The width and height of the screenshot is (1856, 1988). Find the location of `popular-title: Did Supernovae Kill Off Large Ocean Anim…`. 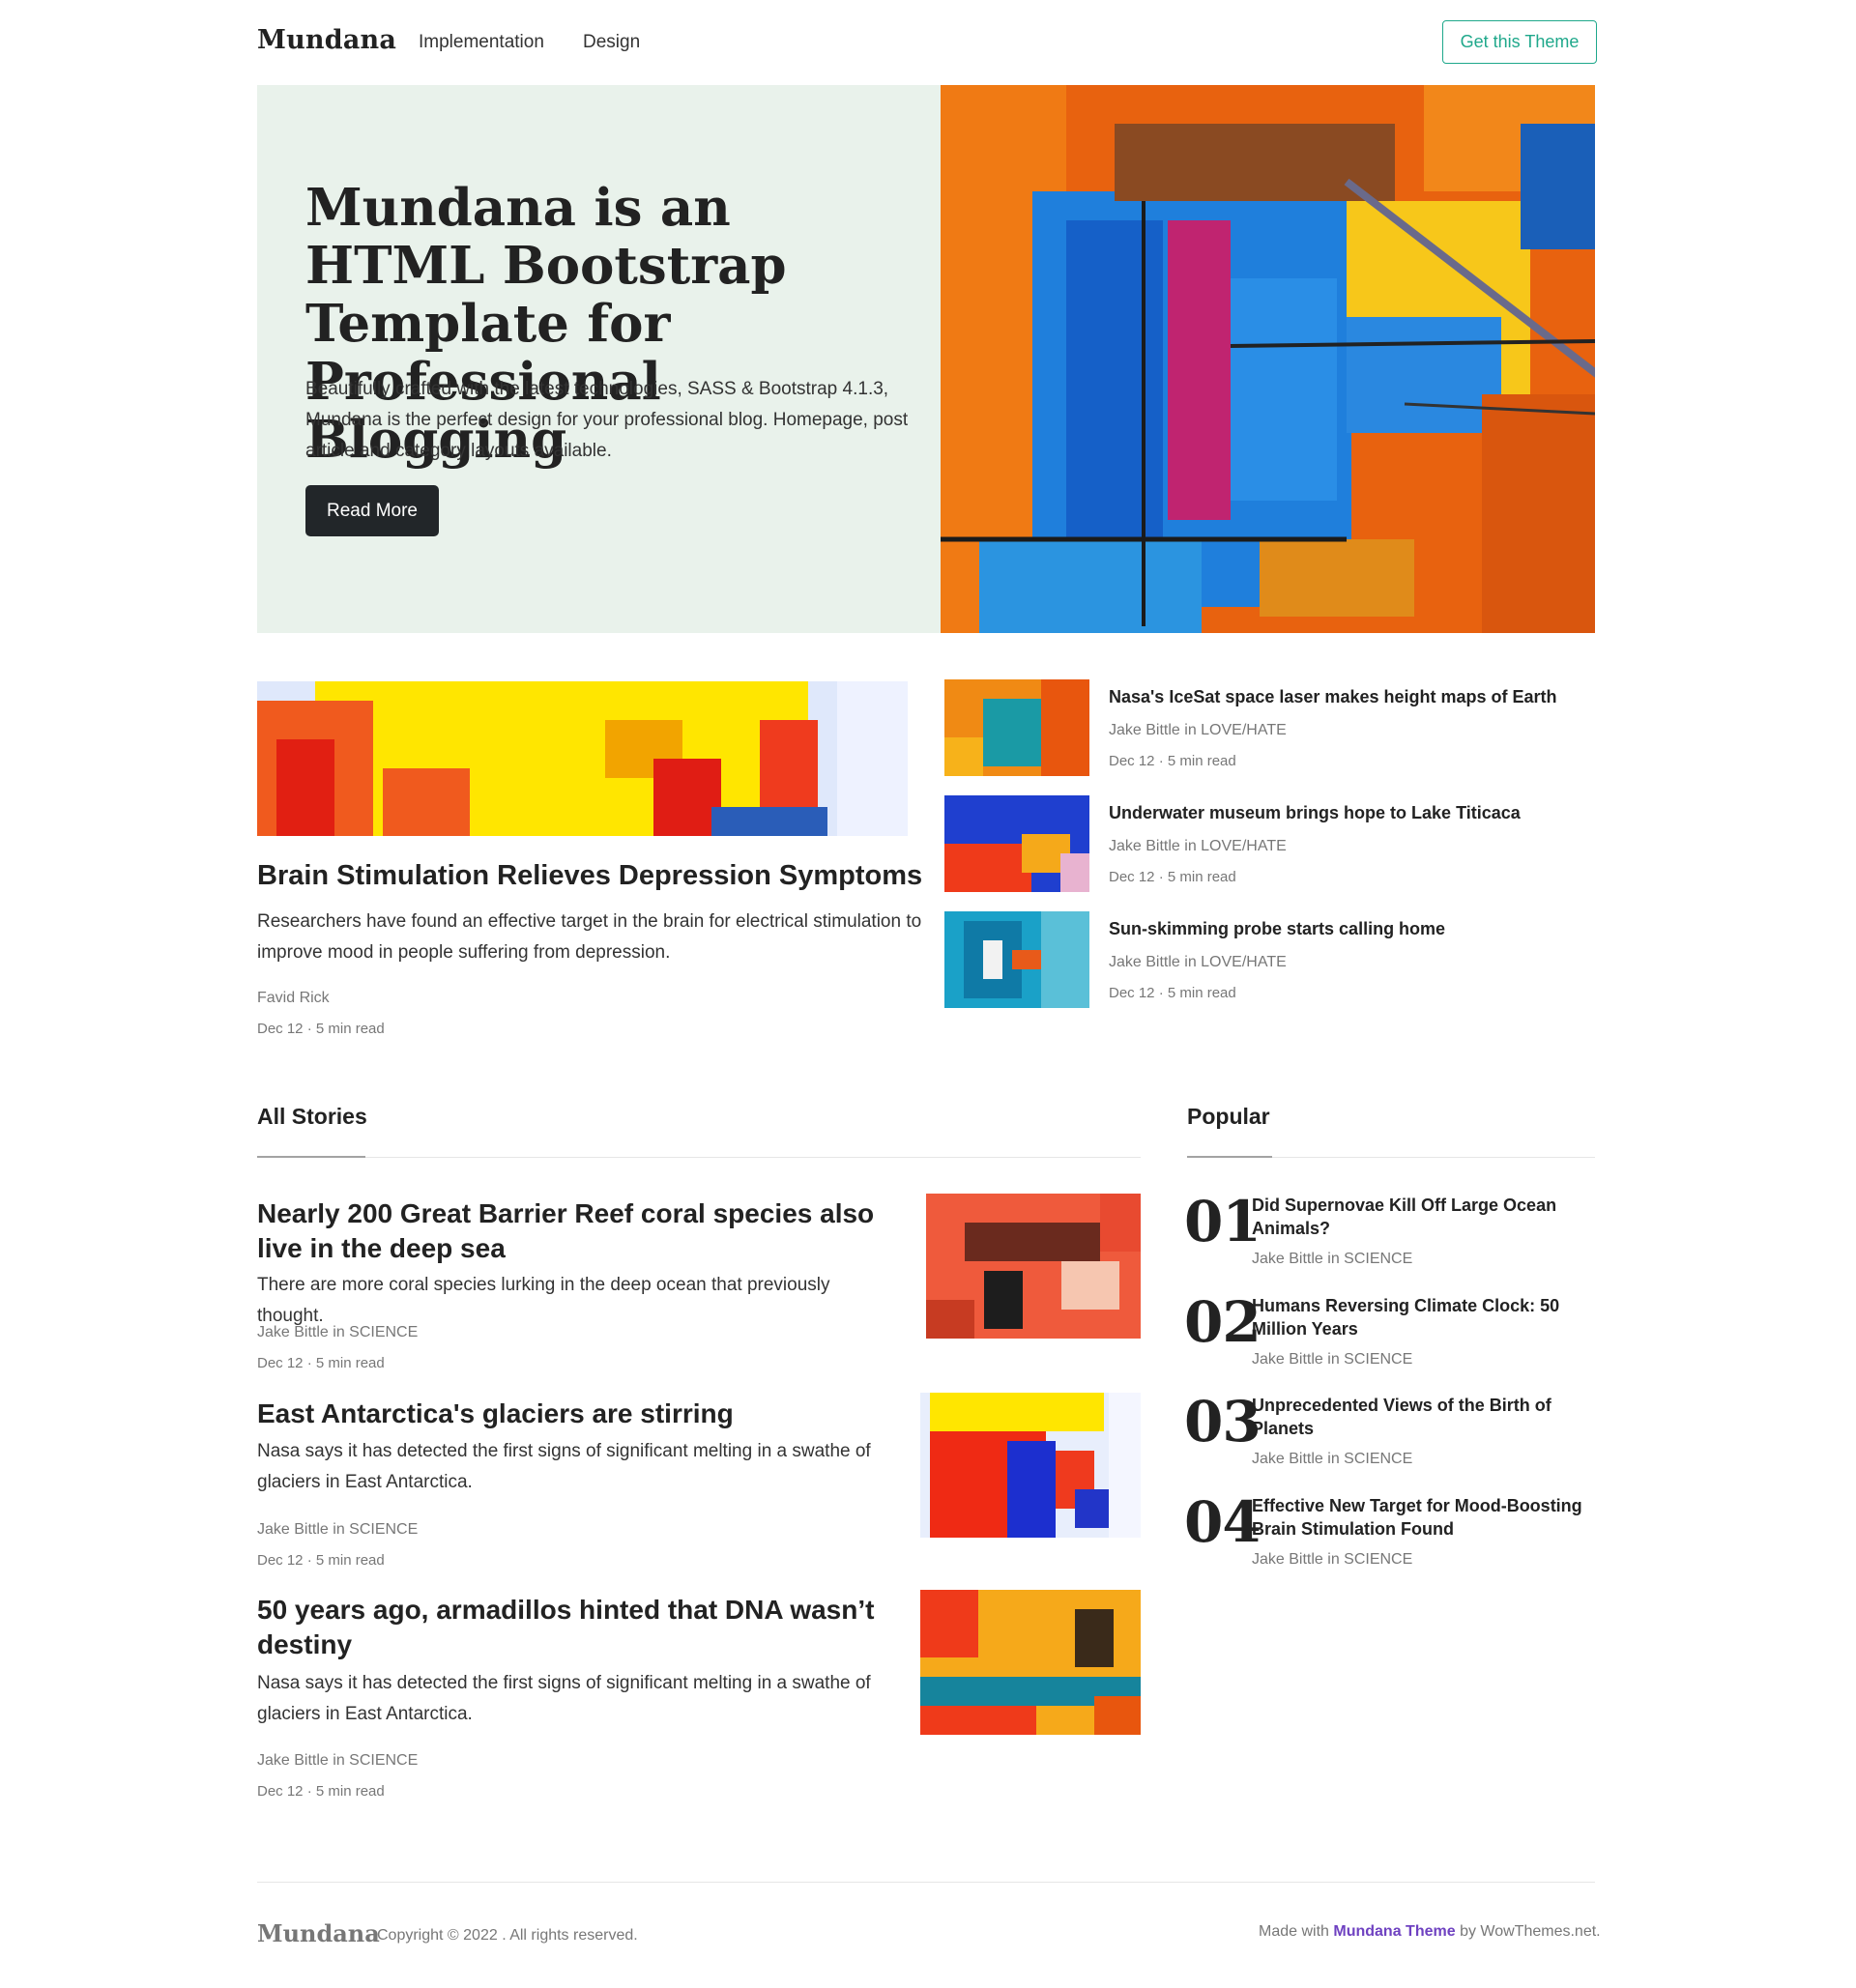

popular-title: Did Supernovae Kill Off Large Ocean Anim… is located at coordinates (1431, 1217).